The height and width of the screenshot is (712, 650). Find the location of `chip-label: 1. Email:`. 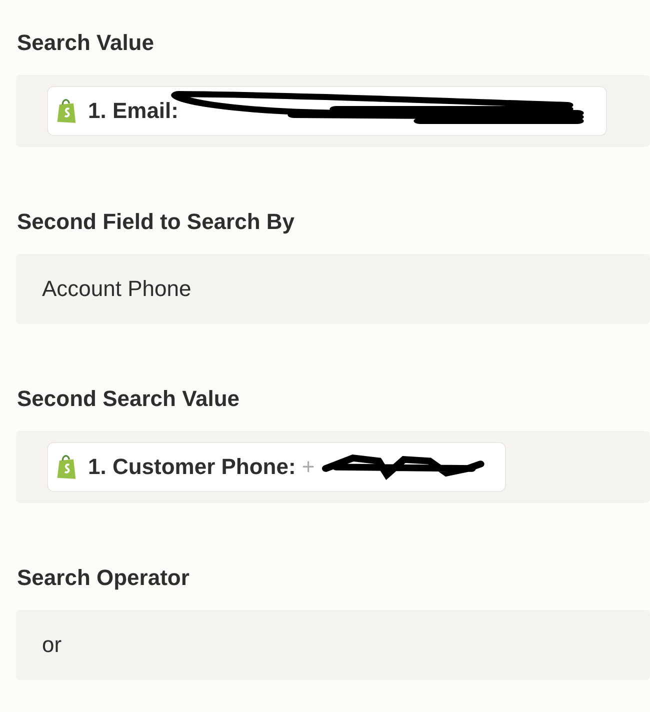

chip-label: 1. Email: is located at coordinates (133, 111).